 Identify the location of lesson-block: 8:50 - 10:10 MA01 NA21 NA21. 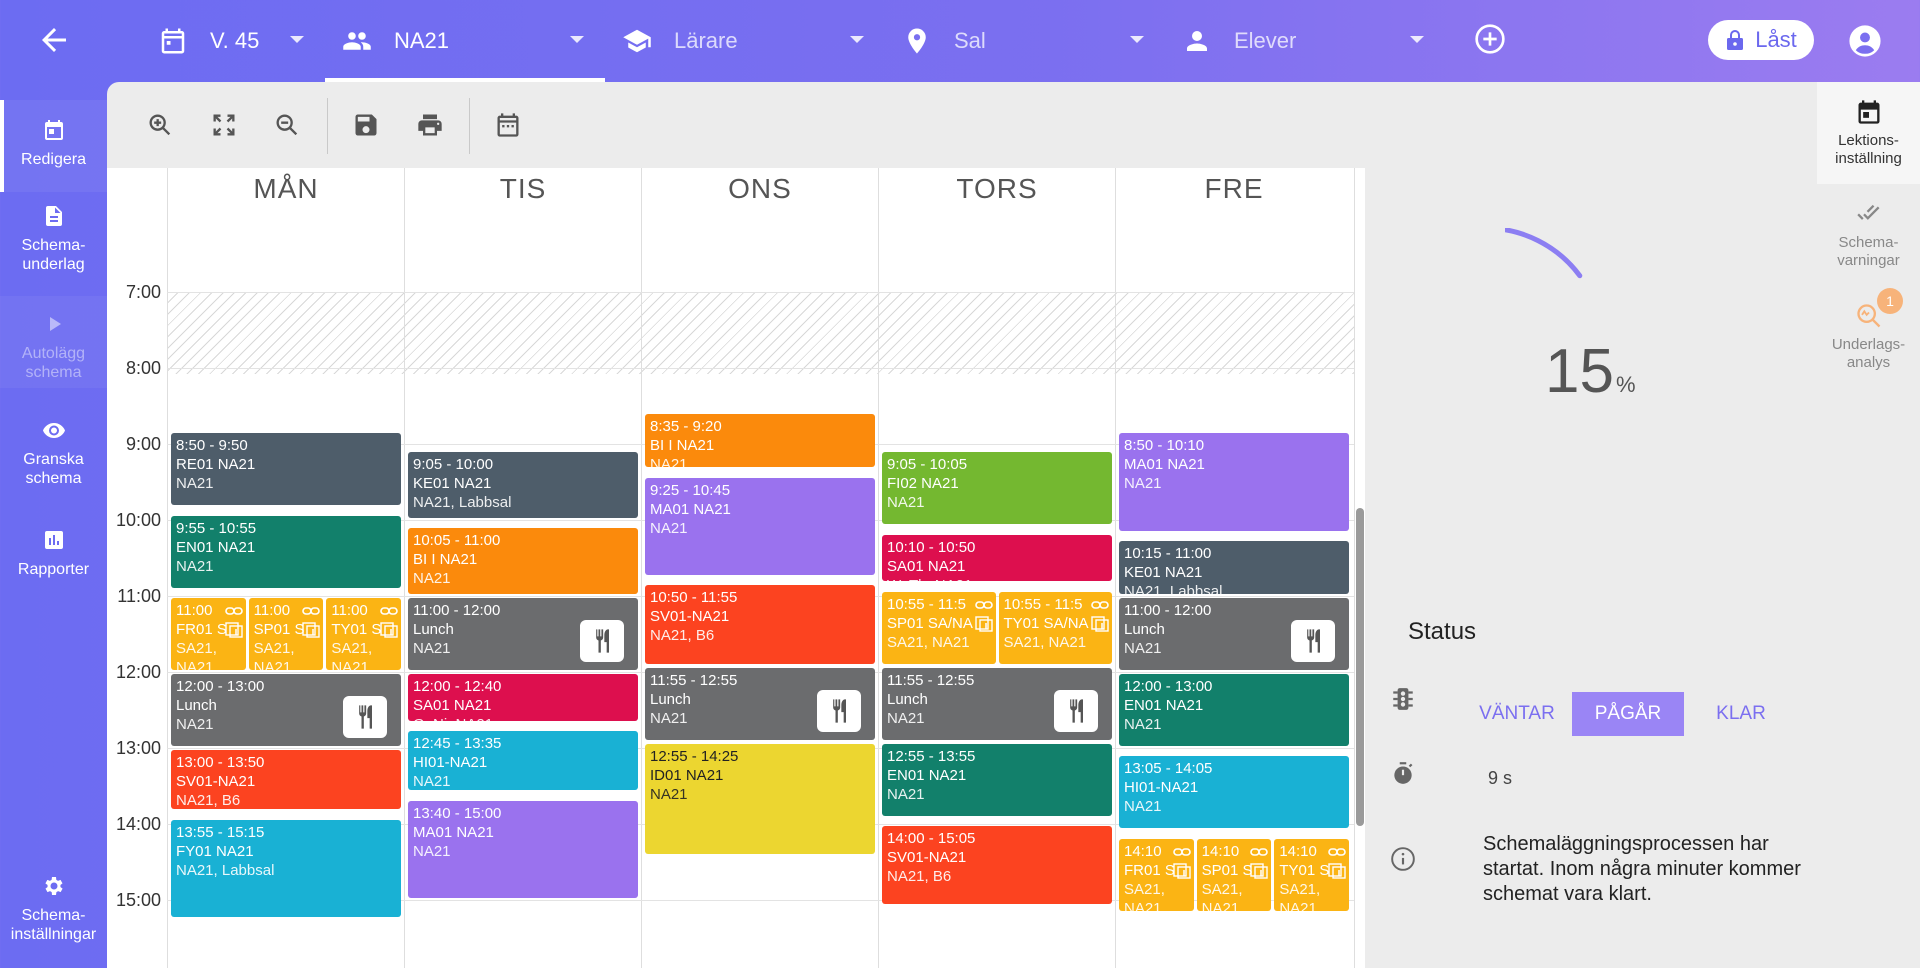
(1234, 482).